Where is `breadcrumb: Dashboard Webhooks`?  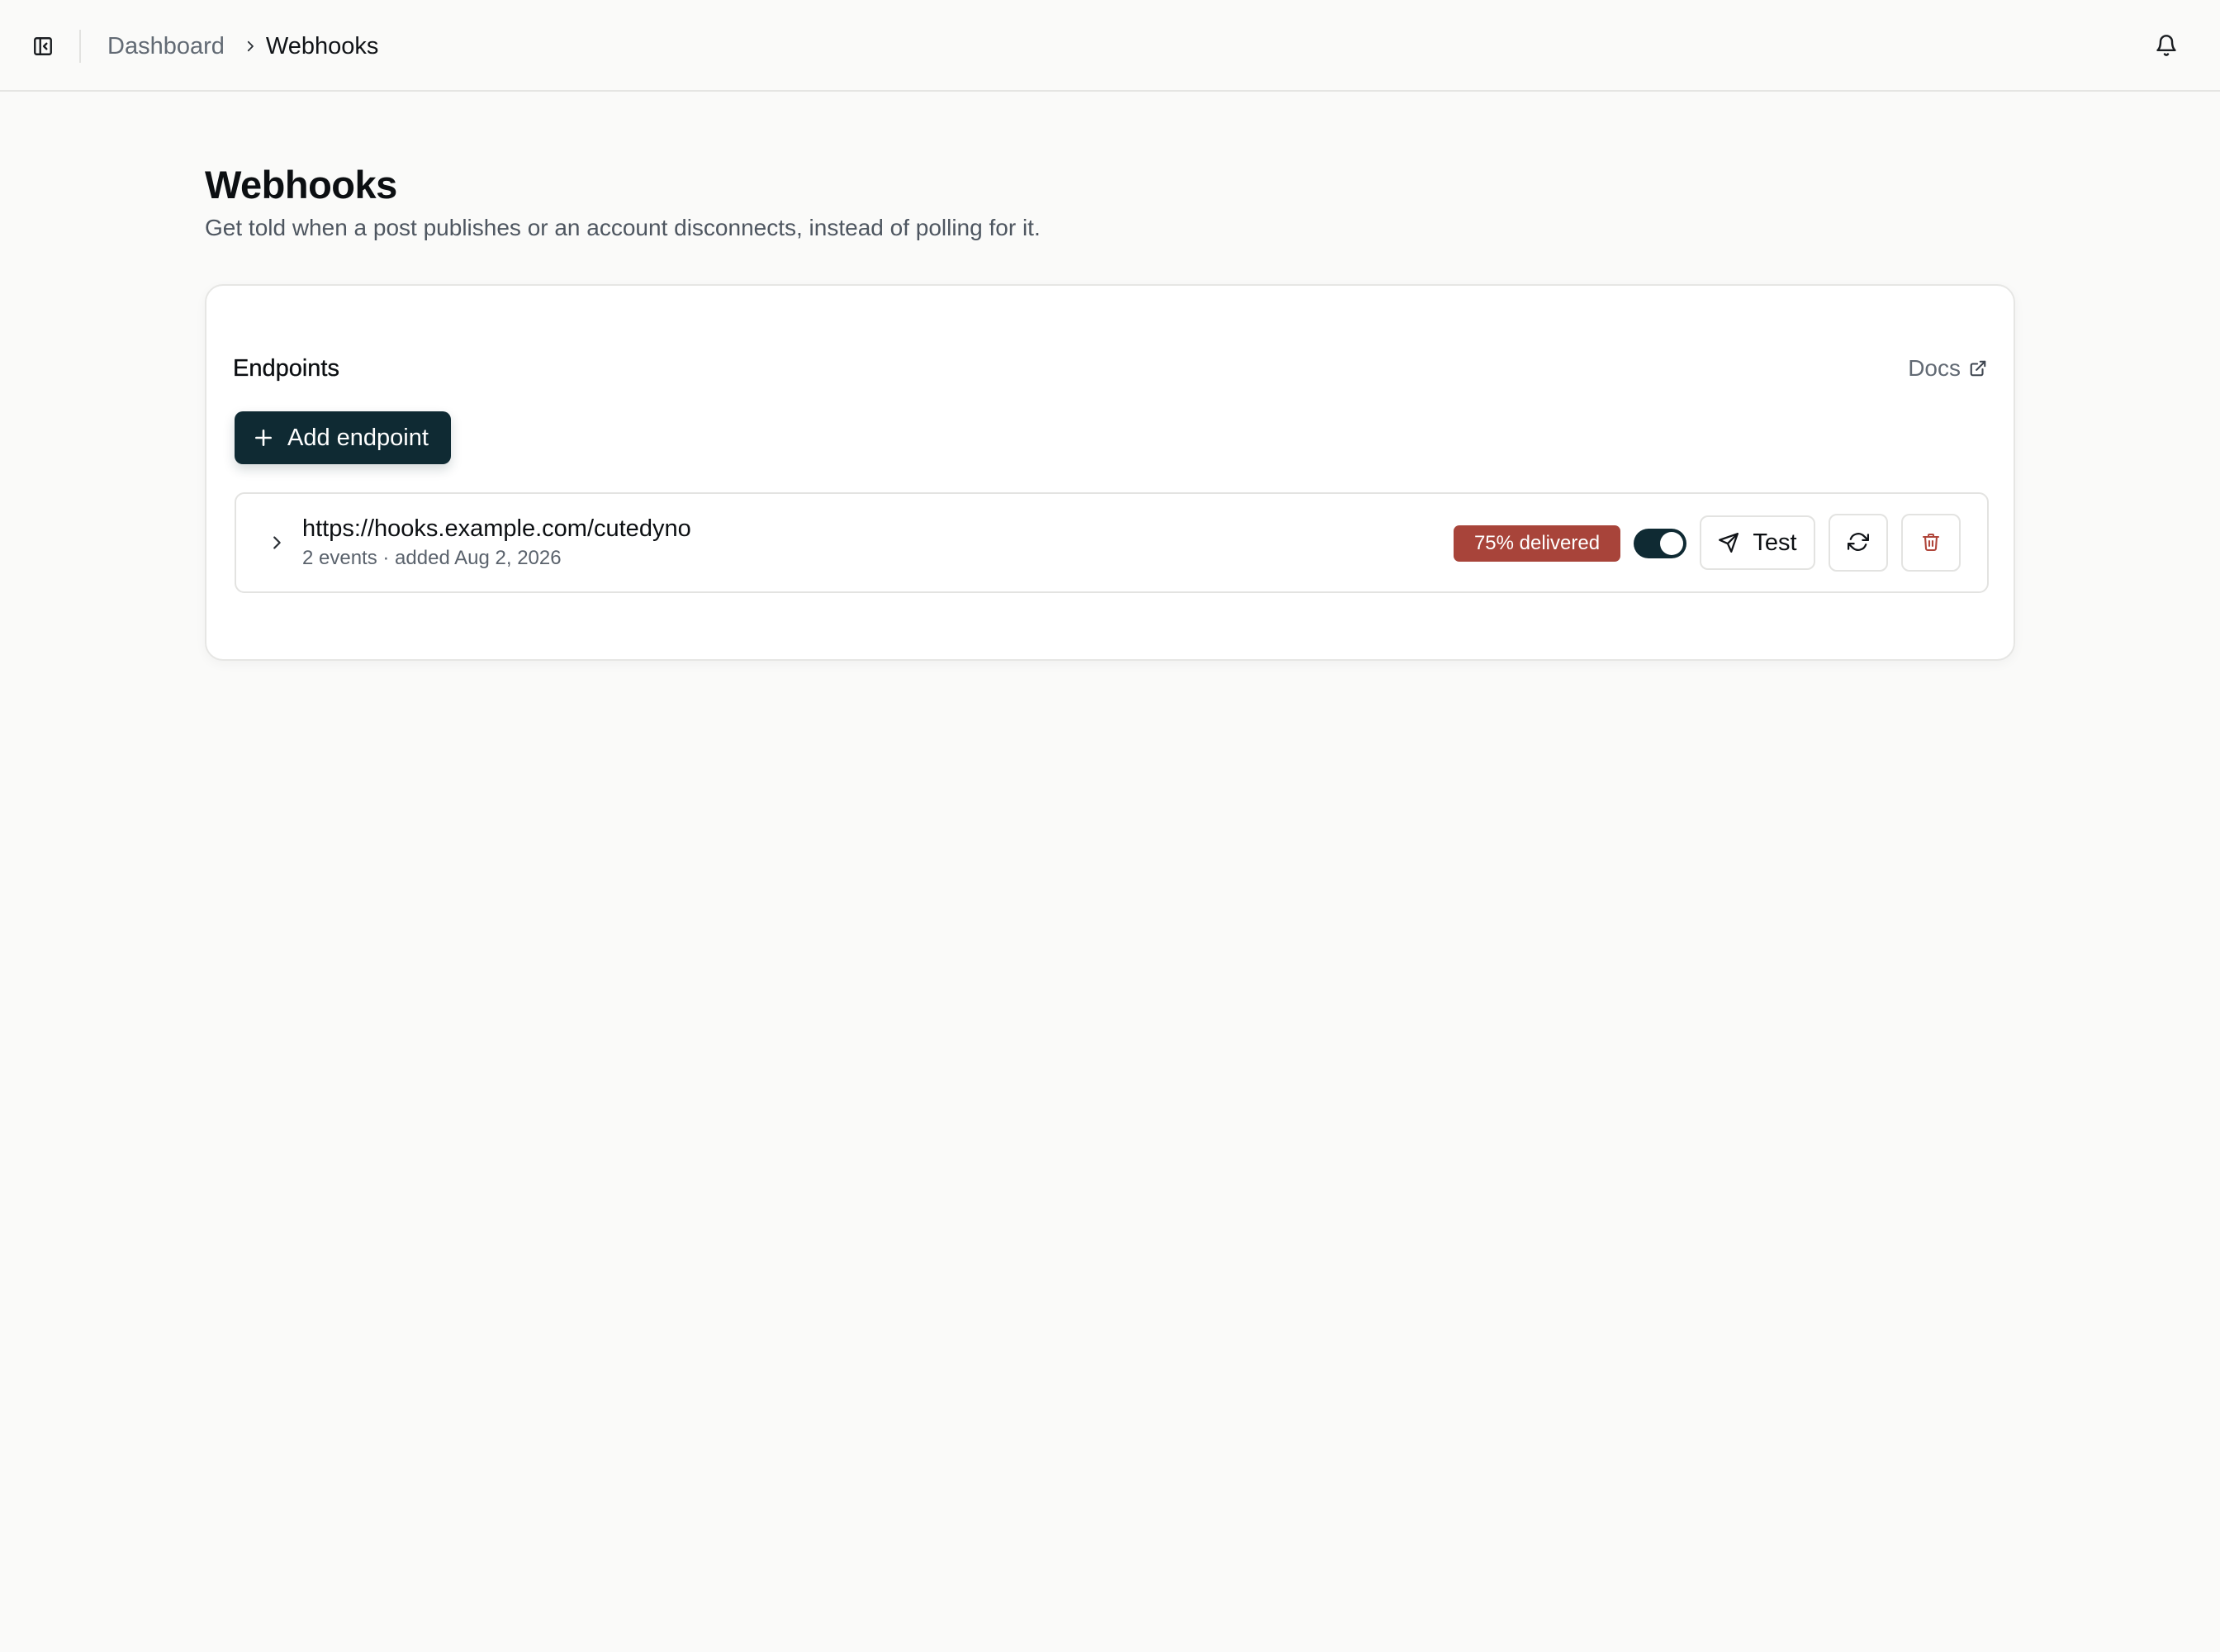 breadcrumb: Dashboard Webhooks is located at coordinates (242, 46).